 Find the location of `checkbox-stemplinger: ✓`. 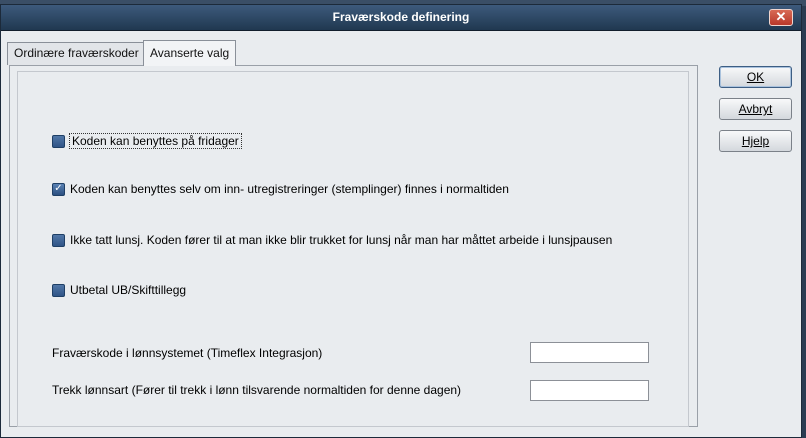

checkbox-stemplinger: ✓ is located at coordinates (58, 189).